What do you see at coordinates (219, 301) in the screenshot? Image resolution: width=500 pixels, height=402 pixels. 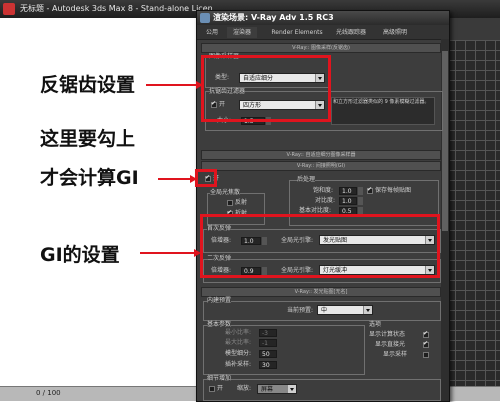 I see `preset-group-label: 内建预置` at bounding box center [219, 301].